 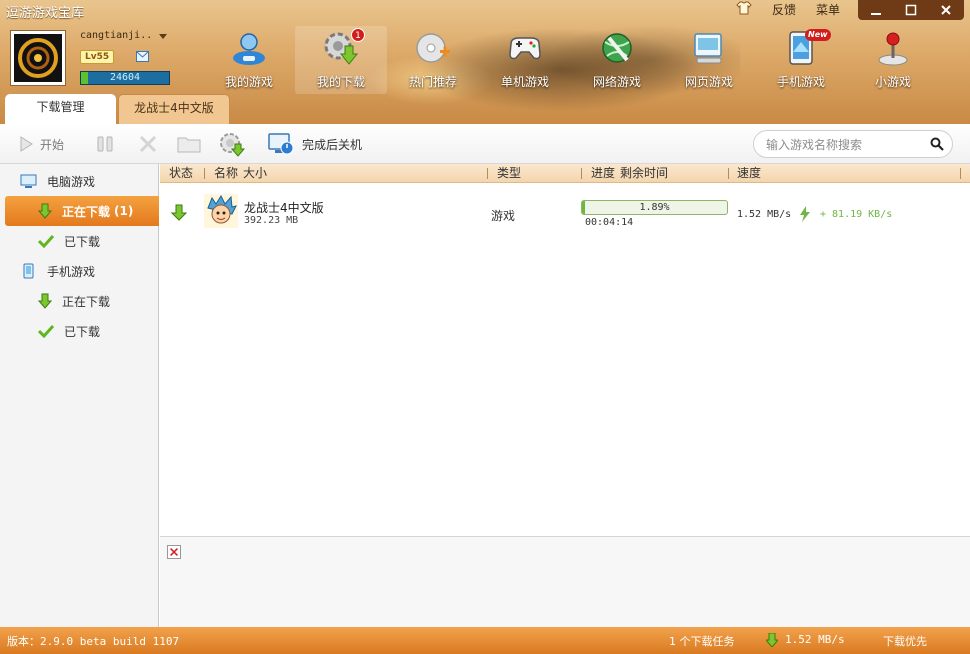 What do you see at coordinates (828, 9) in the screenshot?
I see `menu-link: 菜单` at bounding box center [828, 9].